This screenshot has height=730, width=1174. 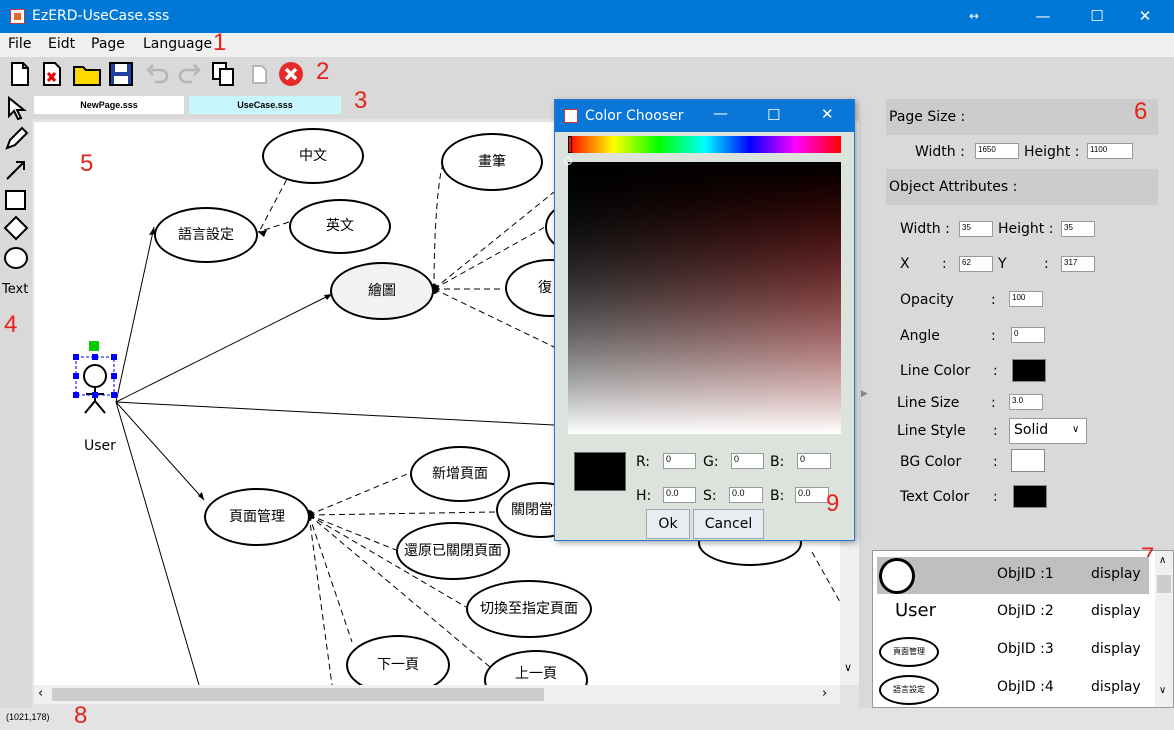 I want to click on usecase-restore-closed: 還原已關閉頁面, so click(x=453, y=551).